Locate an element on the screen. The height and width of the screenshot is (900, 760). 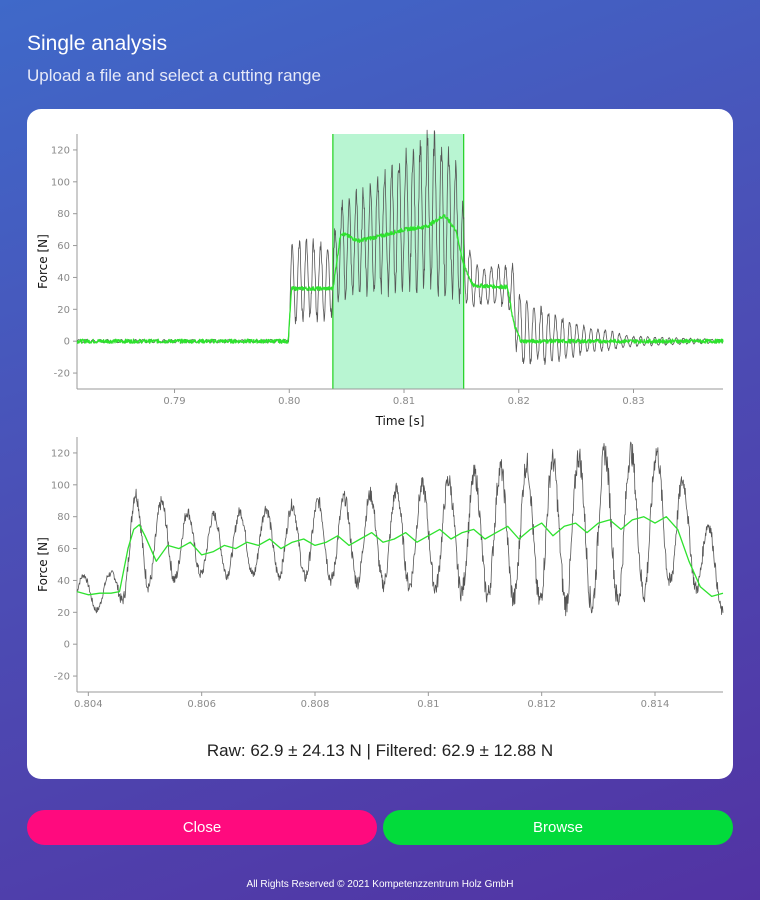
x-tick-label: 0.804 is located at coordinates (88, 704).